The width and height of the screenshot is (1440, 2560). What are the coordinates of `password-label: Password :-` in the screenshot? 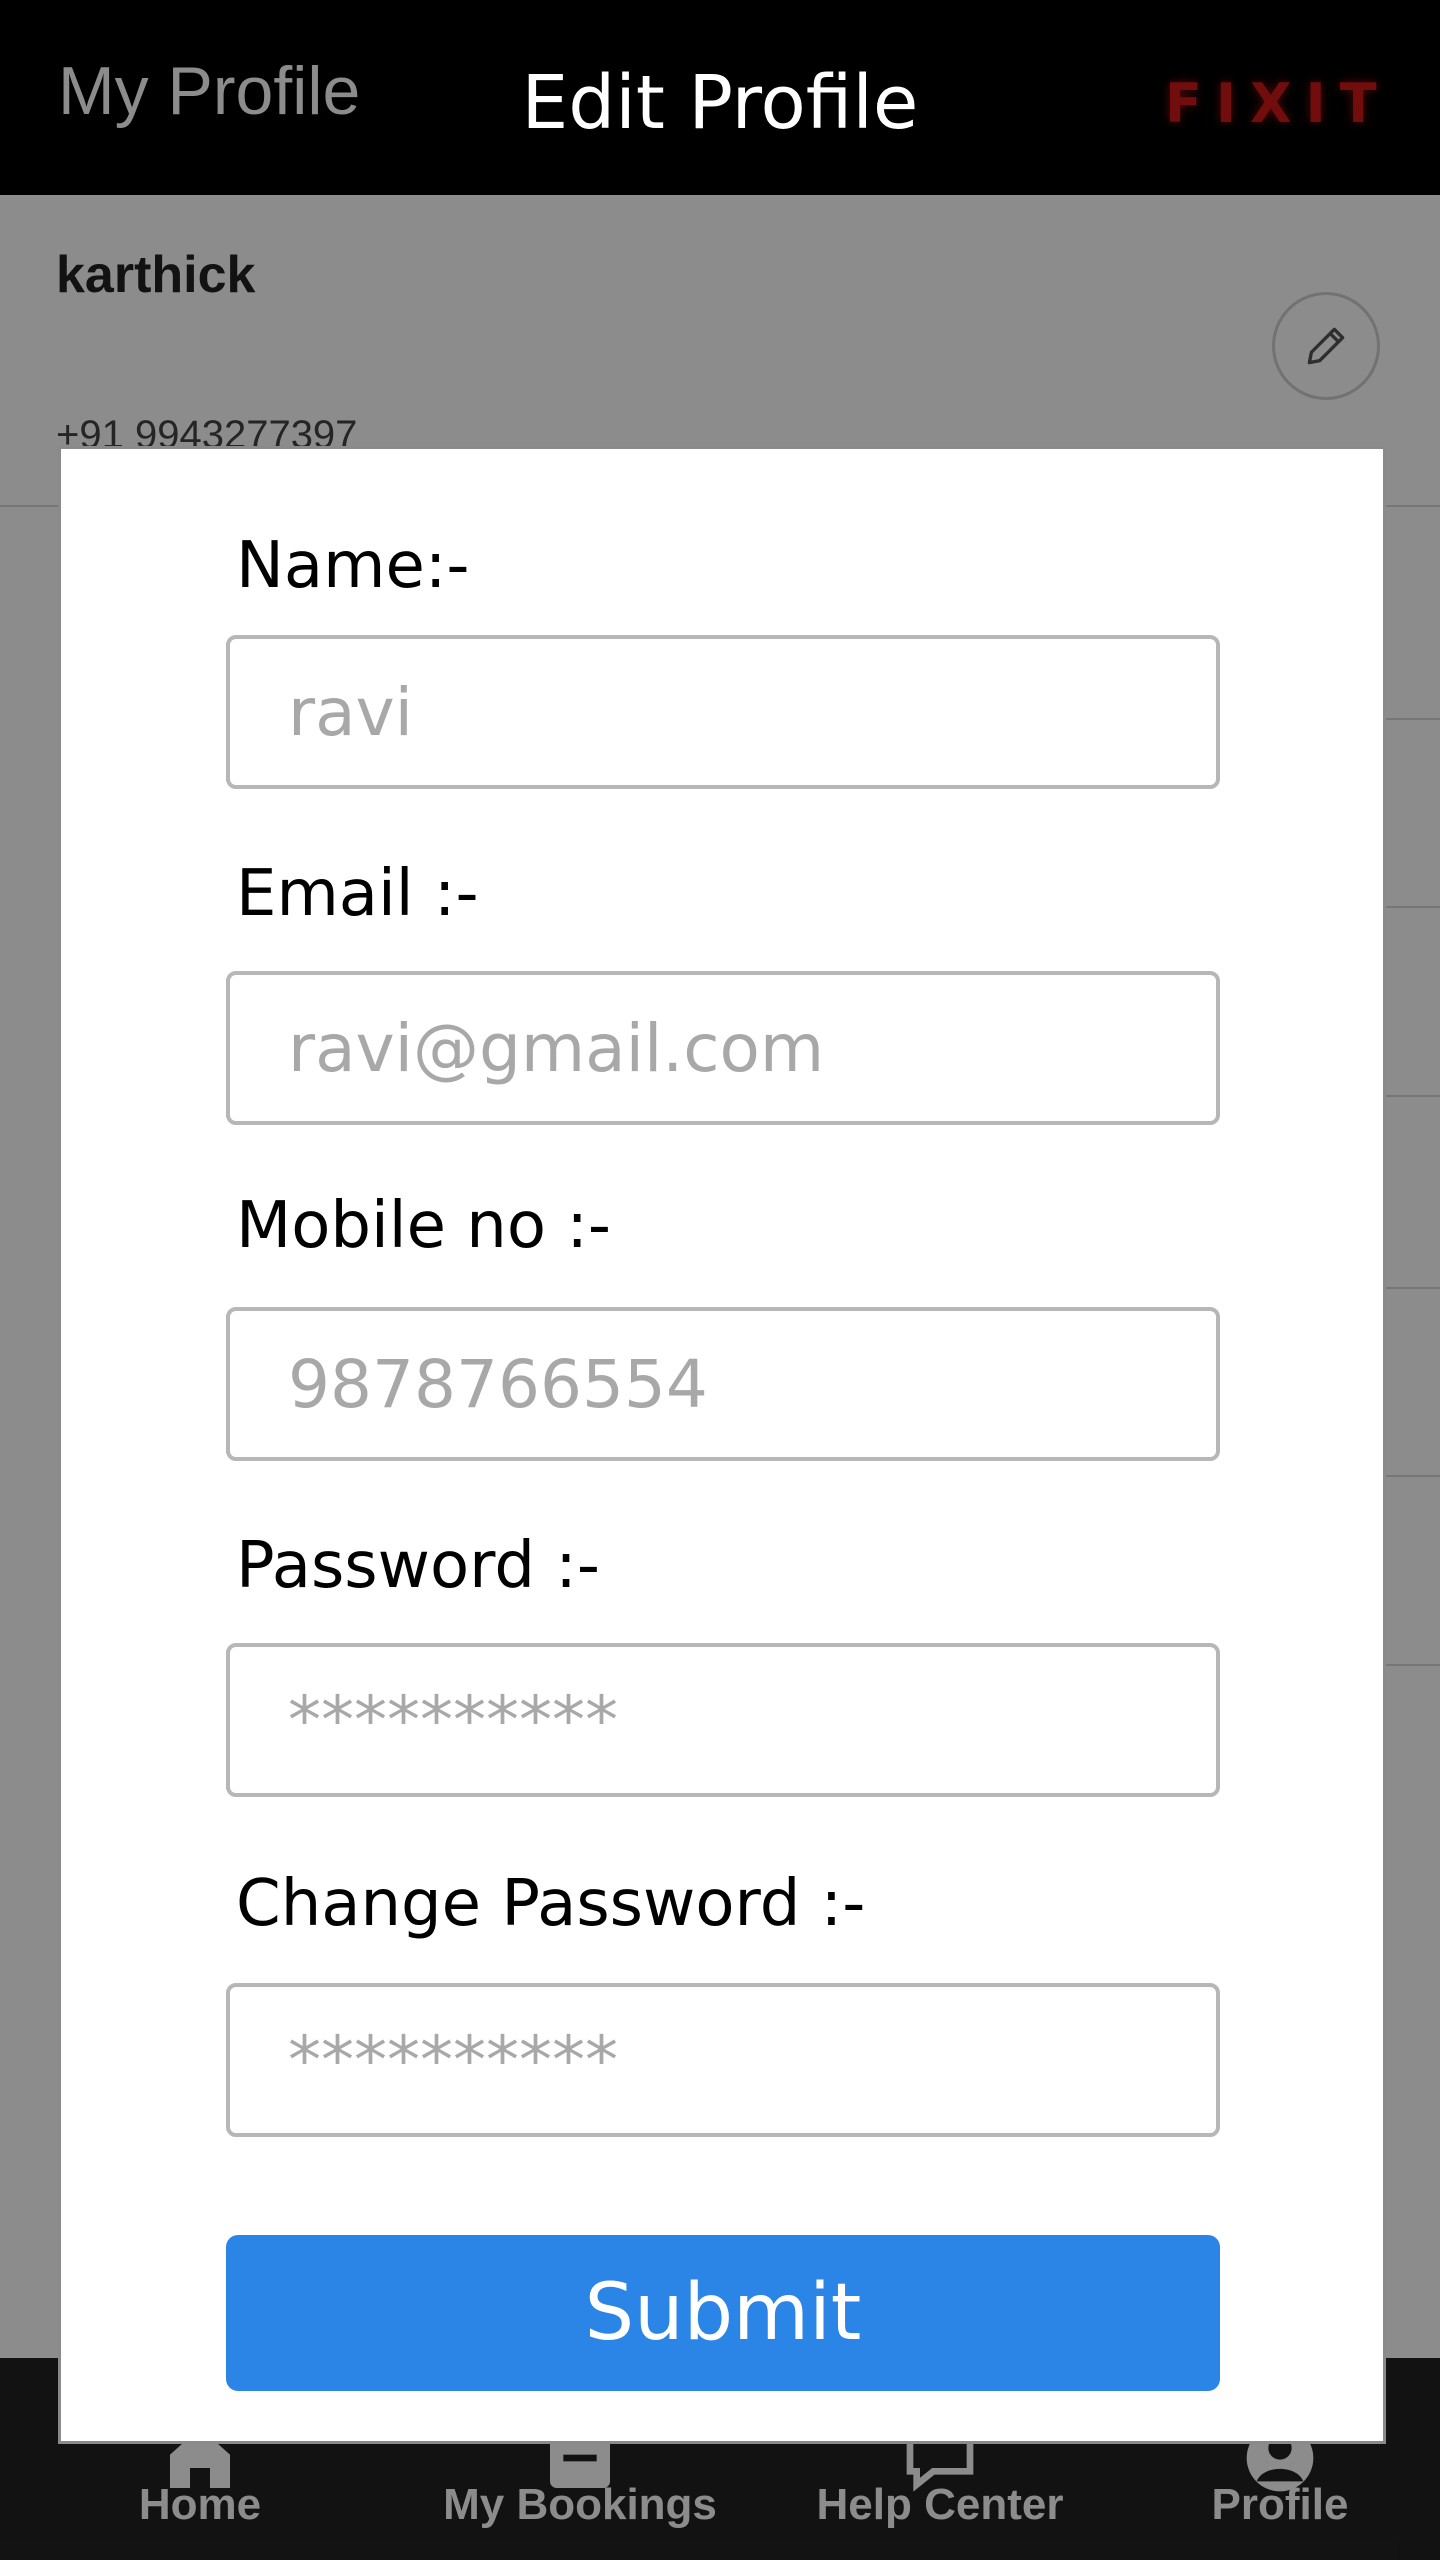 It's located at (418, 1566).